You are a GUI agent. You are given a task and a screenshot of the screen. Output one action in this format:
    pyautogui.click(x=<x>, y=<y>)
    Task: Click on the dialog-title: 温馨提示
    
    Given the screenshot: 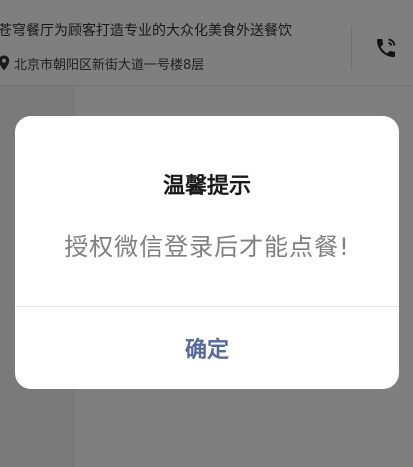 What is the action you would take?
    pyautogui.click(x=206, y=186)
    